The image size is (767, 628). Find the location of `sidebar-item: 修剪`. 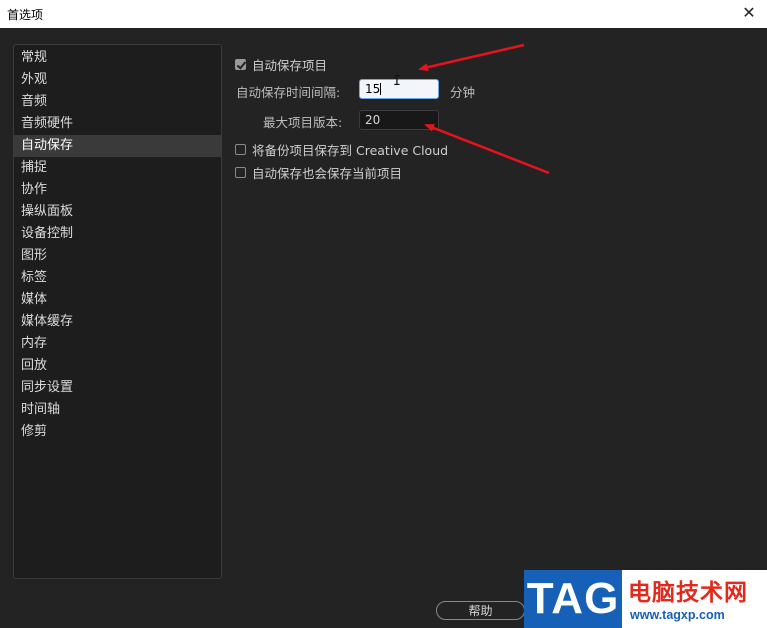

sidebar-item: 修剪 is located at coordinates (117, 432).